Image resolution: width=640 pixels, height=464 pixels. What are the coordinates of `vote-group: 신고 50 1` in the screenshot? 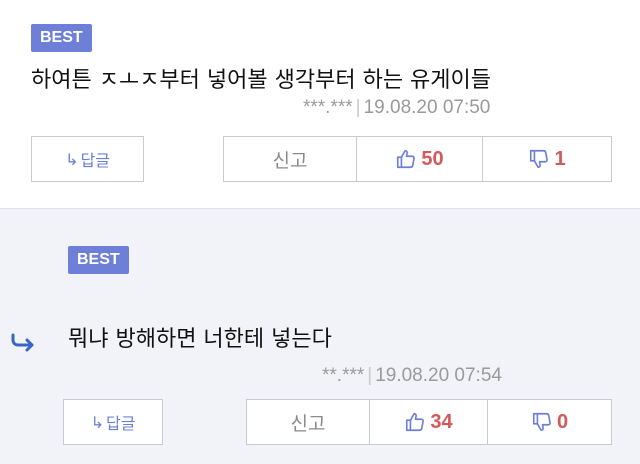 It's located at (417, 159).